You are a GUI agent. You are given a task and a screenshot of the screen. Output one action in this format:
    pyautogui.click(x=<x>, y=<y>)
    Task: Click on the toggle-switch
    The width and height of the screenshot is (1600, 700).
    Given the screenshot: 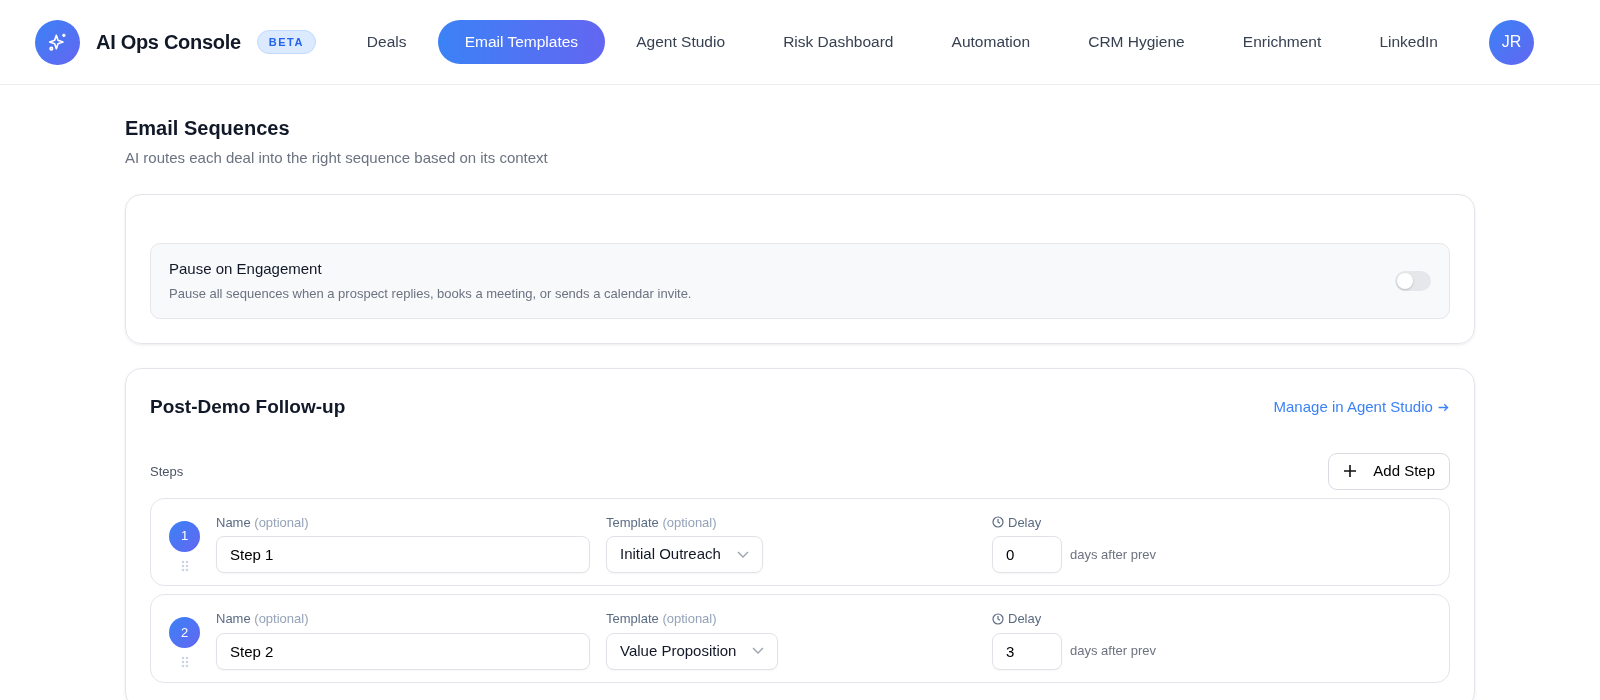 What is the action you would take?
    pyautogui.click(x=1413, y=280)
    